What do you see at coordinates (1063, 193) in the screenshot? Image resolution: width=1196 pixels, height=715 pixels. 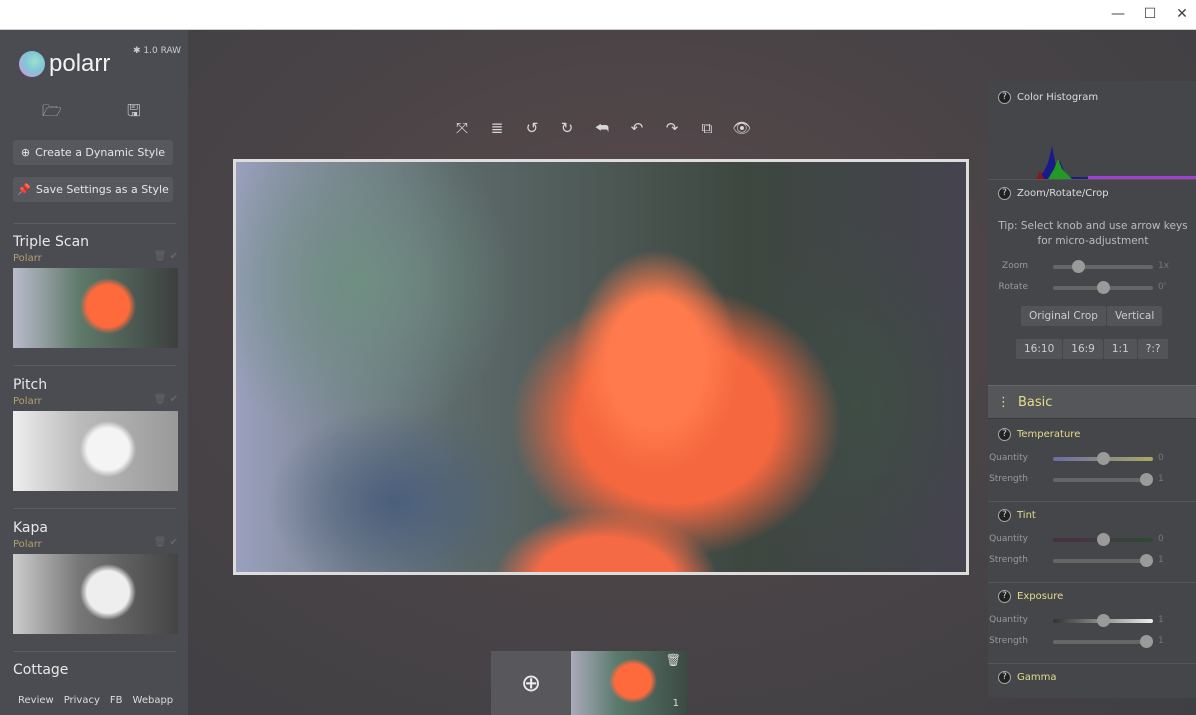 I see `crop-title: Zoom/Rotate/Crop` at bounding box center [1063, 193].